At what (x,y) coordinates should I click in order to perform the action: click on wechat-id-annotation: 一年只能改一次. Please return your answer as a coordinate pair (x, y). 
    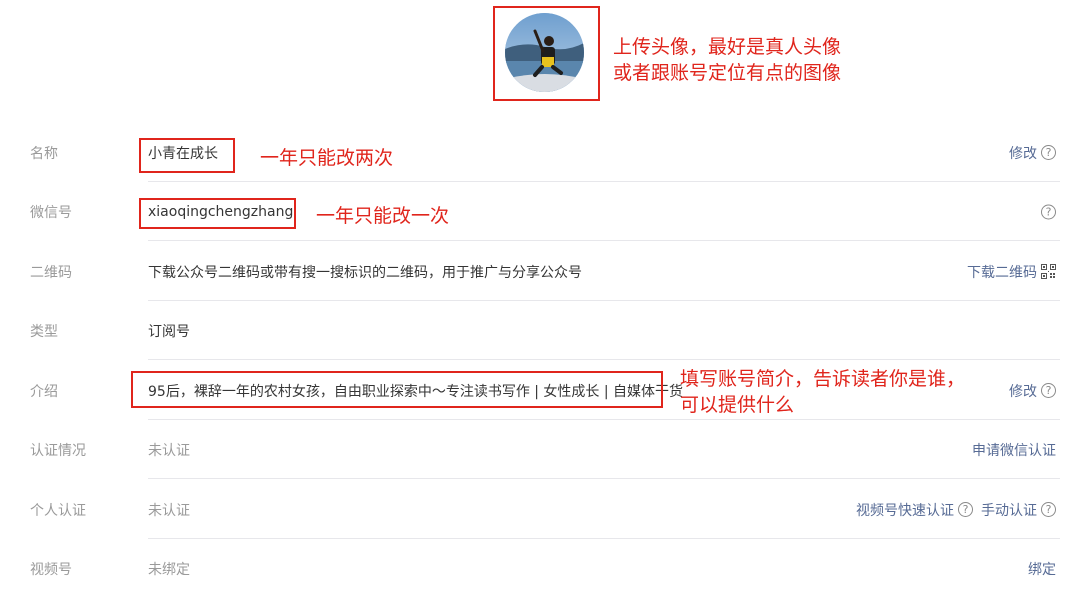
    Looking at the image, I should click on (383, 216).